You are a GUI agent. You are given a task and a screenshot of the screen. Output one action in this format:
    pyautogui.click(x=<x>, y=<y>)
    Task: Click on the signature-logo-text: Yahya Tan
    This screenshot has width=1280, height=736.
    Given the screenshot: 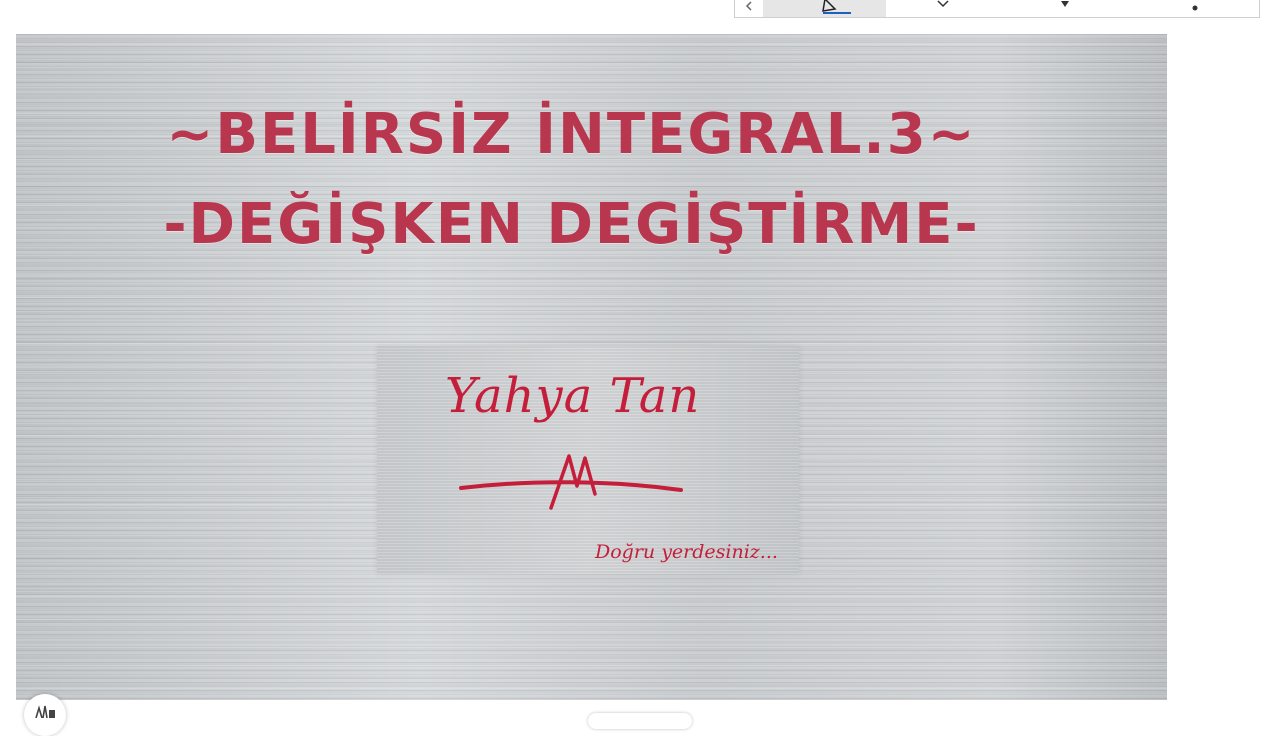 What is the action you would take?
    pyautogui.click(x=573, y=396)
    